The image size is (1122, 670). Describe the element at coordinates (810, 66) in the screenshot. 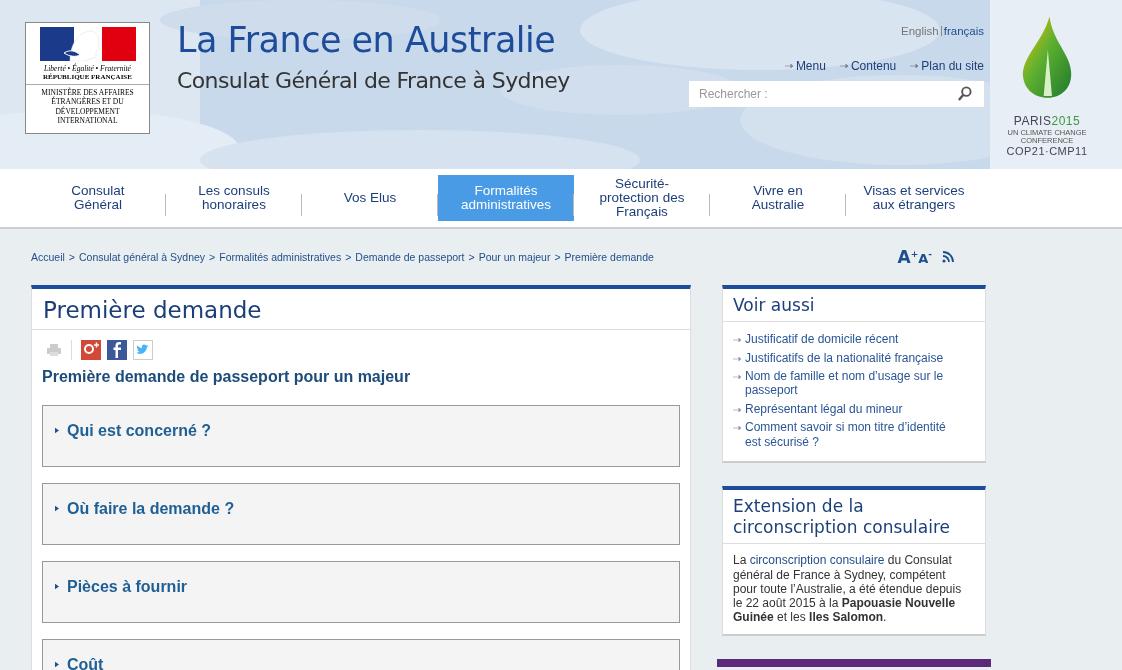

I see `quick-link: Menu` at that location.